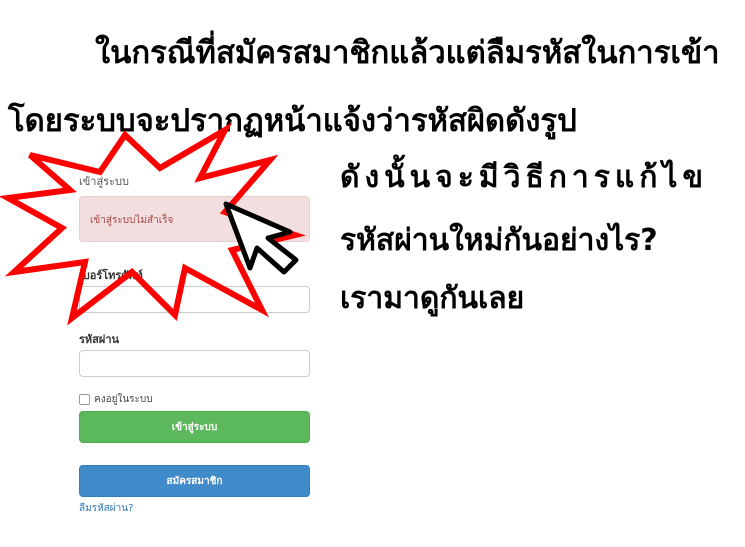 The image size is (745, 547). I want to click on remember-checkbox, so click(84, 399).